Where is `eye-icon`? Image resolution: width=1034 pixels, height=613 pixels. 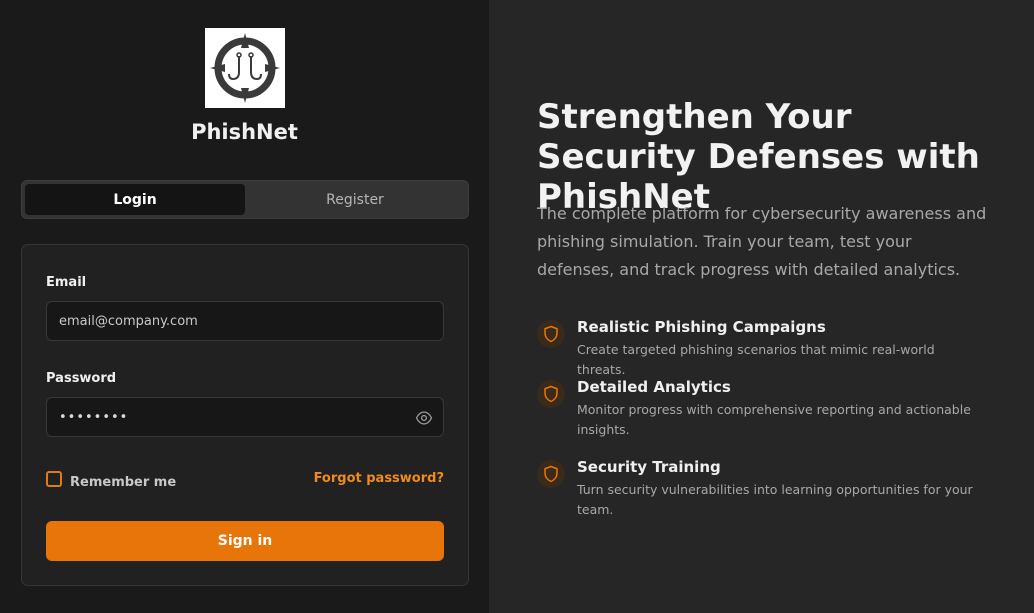 eye-icon is located at coordinates (424, 418).